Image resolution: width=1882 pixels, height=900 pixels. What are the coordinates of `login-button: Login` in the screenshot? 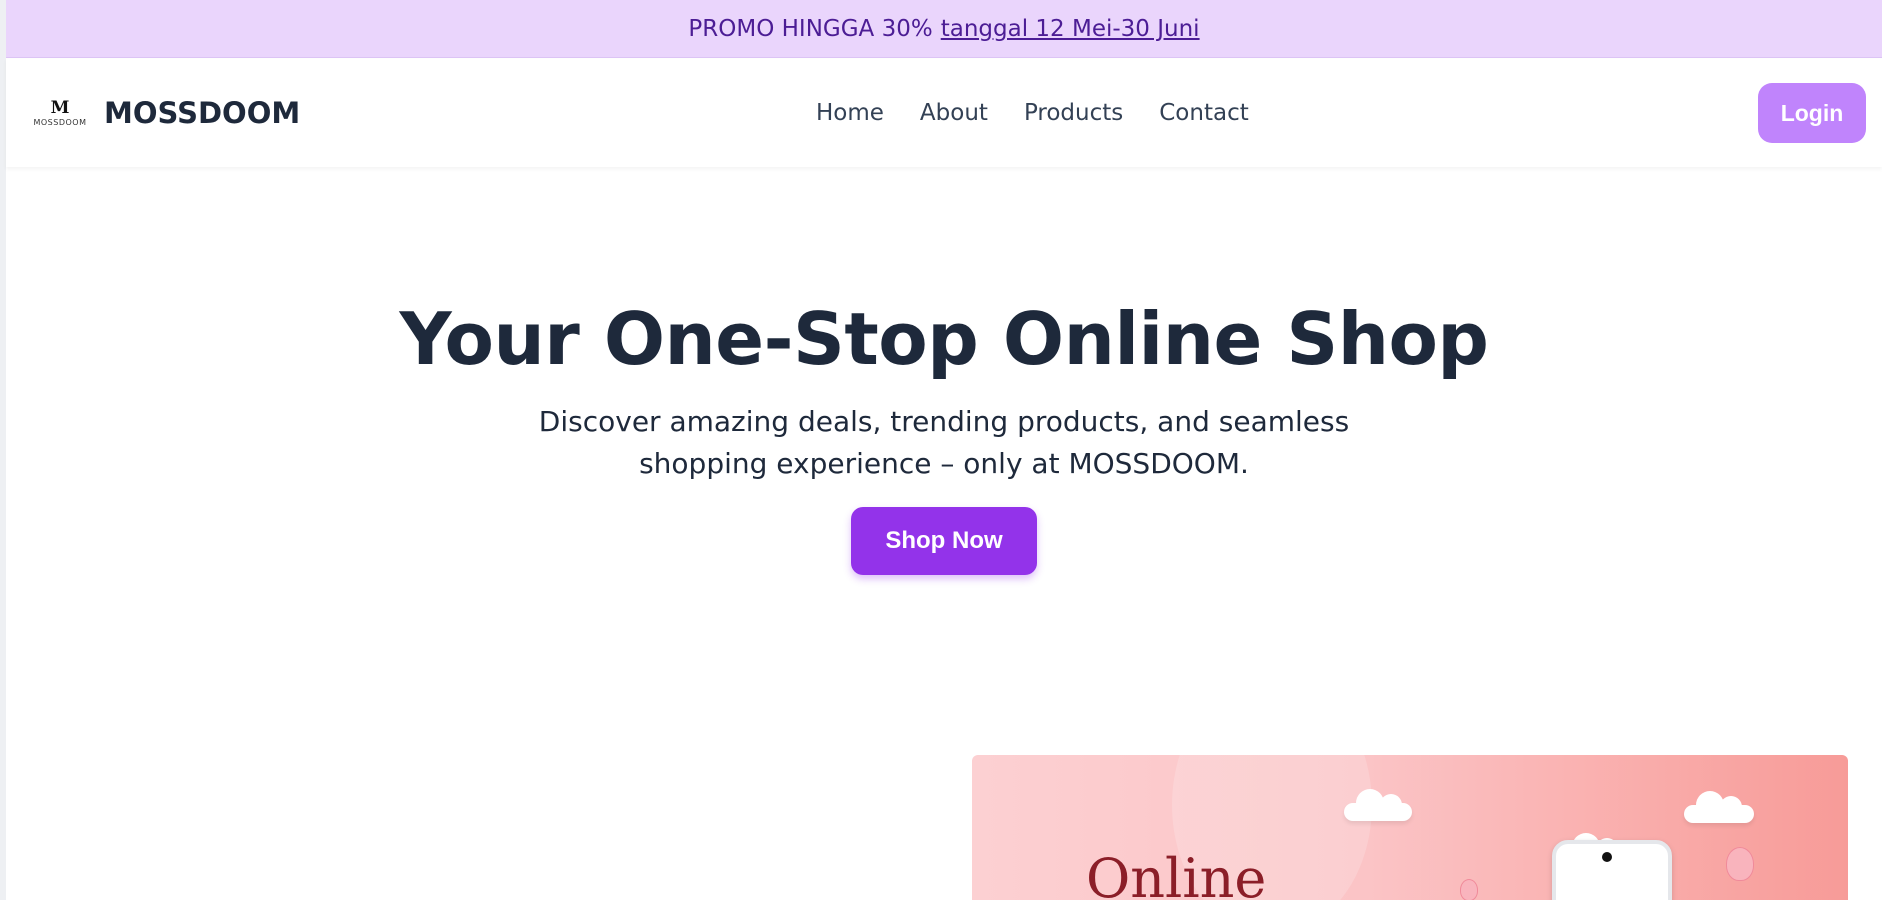 It's located at (1812, 113).